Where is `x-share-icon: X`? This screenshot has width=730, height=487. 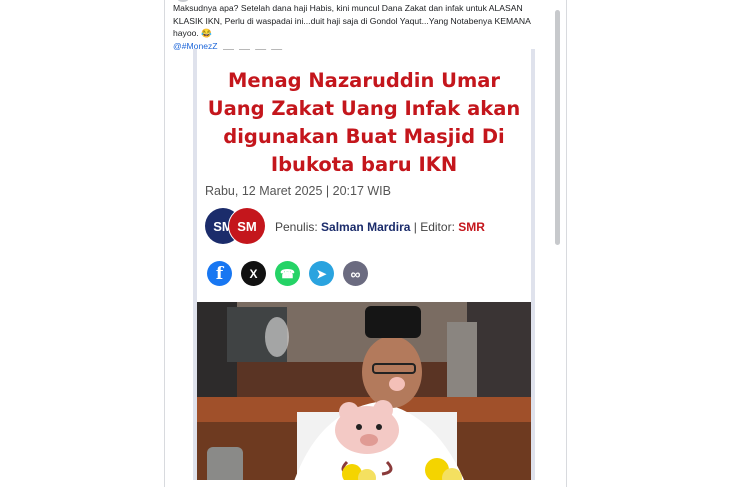
x-share-icon: X is located at coordinates (253, 273).